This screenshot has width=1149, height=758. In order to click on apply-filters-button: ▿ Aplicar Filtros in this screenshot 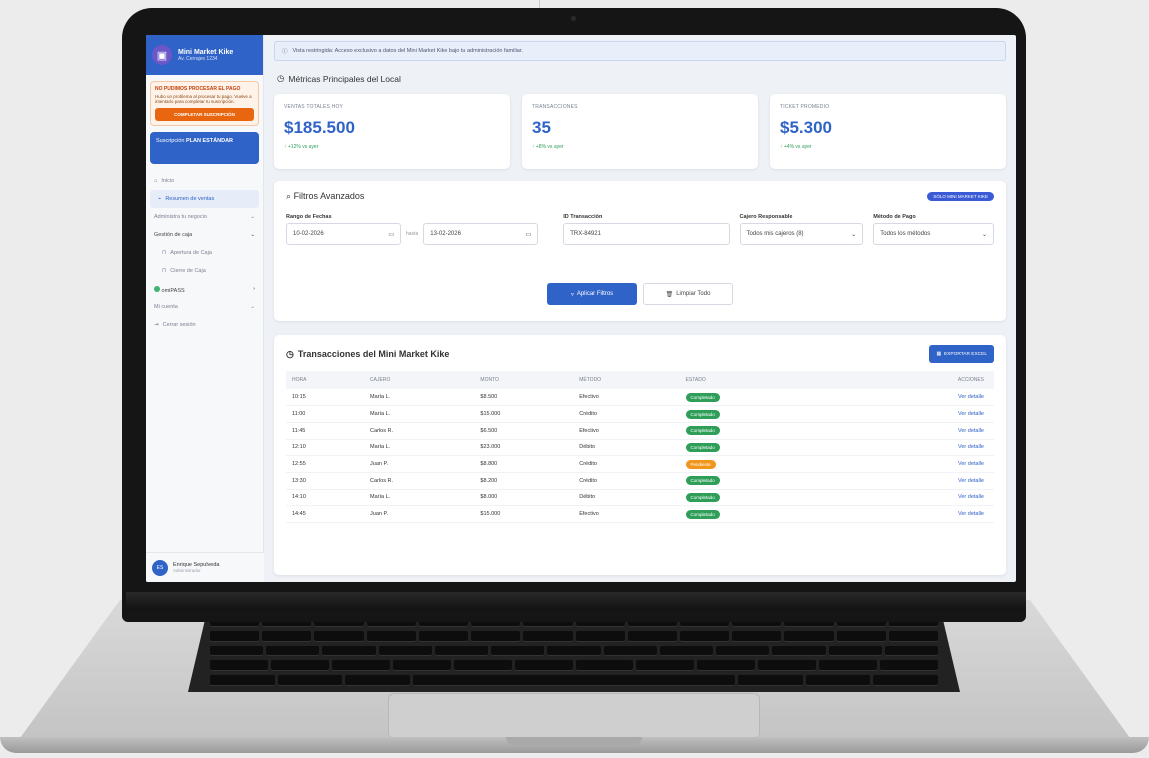, I will do `click(592, 294)`.